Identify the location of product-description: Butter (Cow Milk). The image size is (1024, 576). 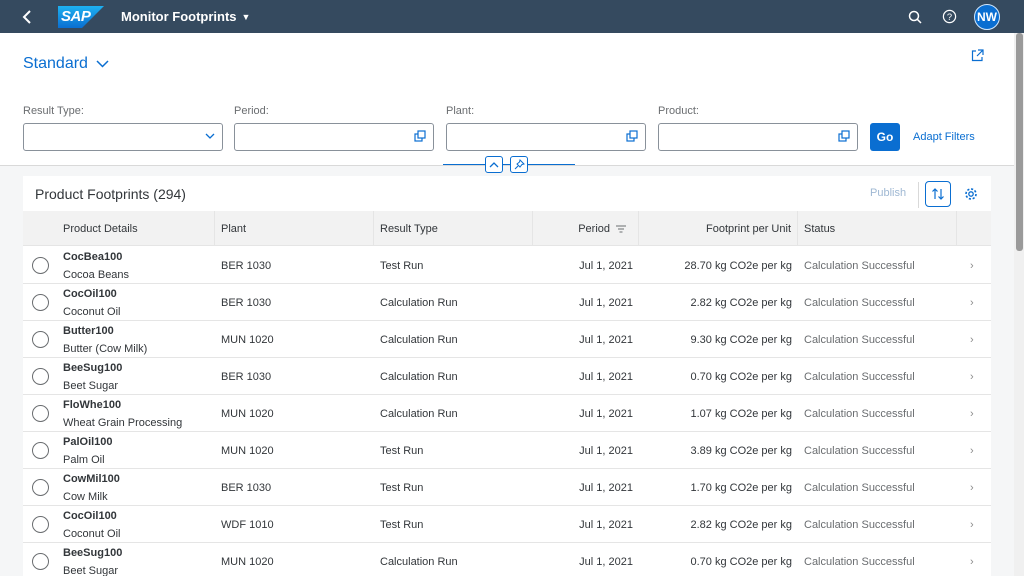
(105, 349).